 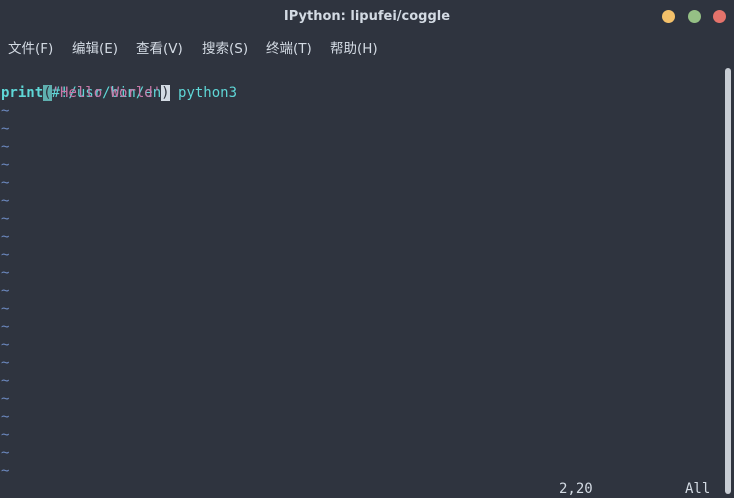 I want to click on menu-edit: 编辑(E), so click(x=95, y=49).